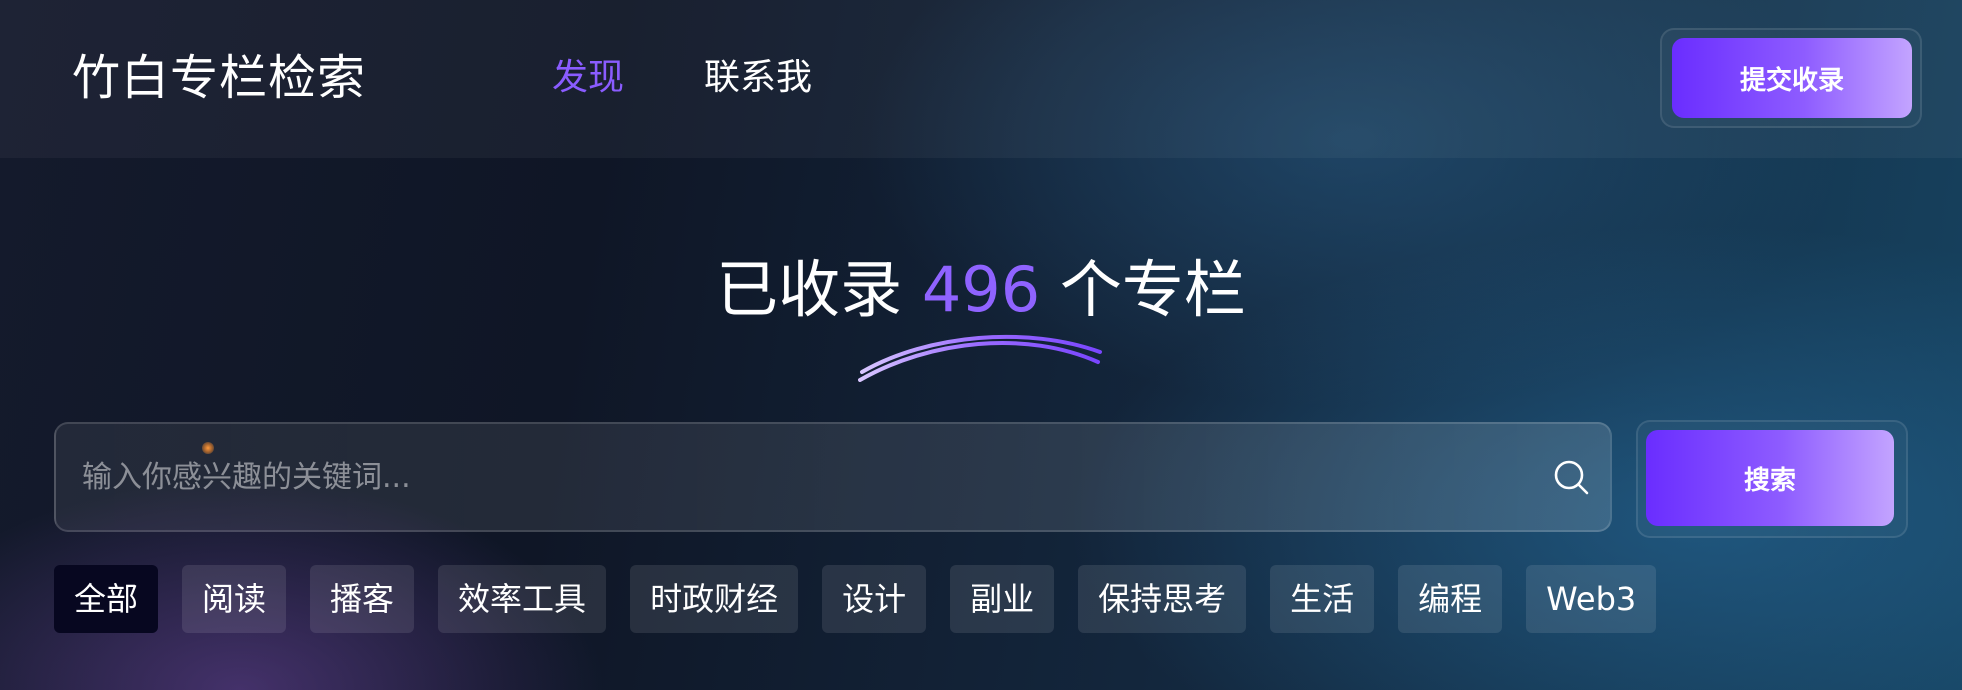 This screenshot has height=690, width=1962. I want to click on tag-side-business: 副业, so click(1002, 599).